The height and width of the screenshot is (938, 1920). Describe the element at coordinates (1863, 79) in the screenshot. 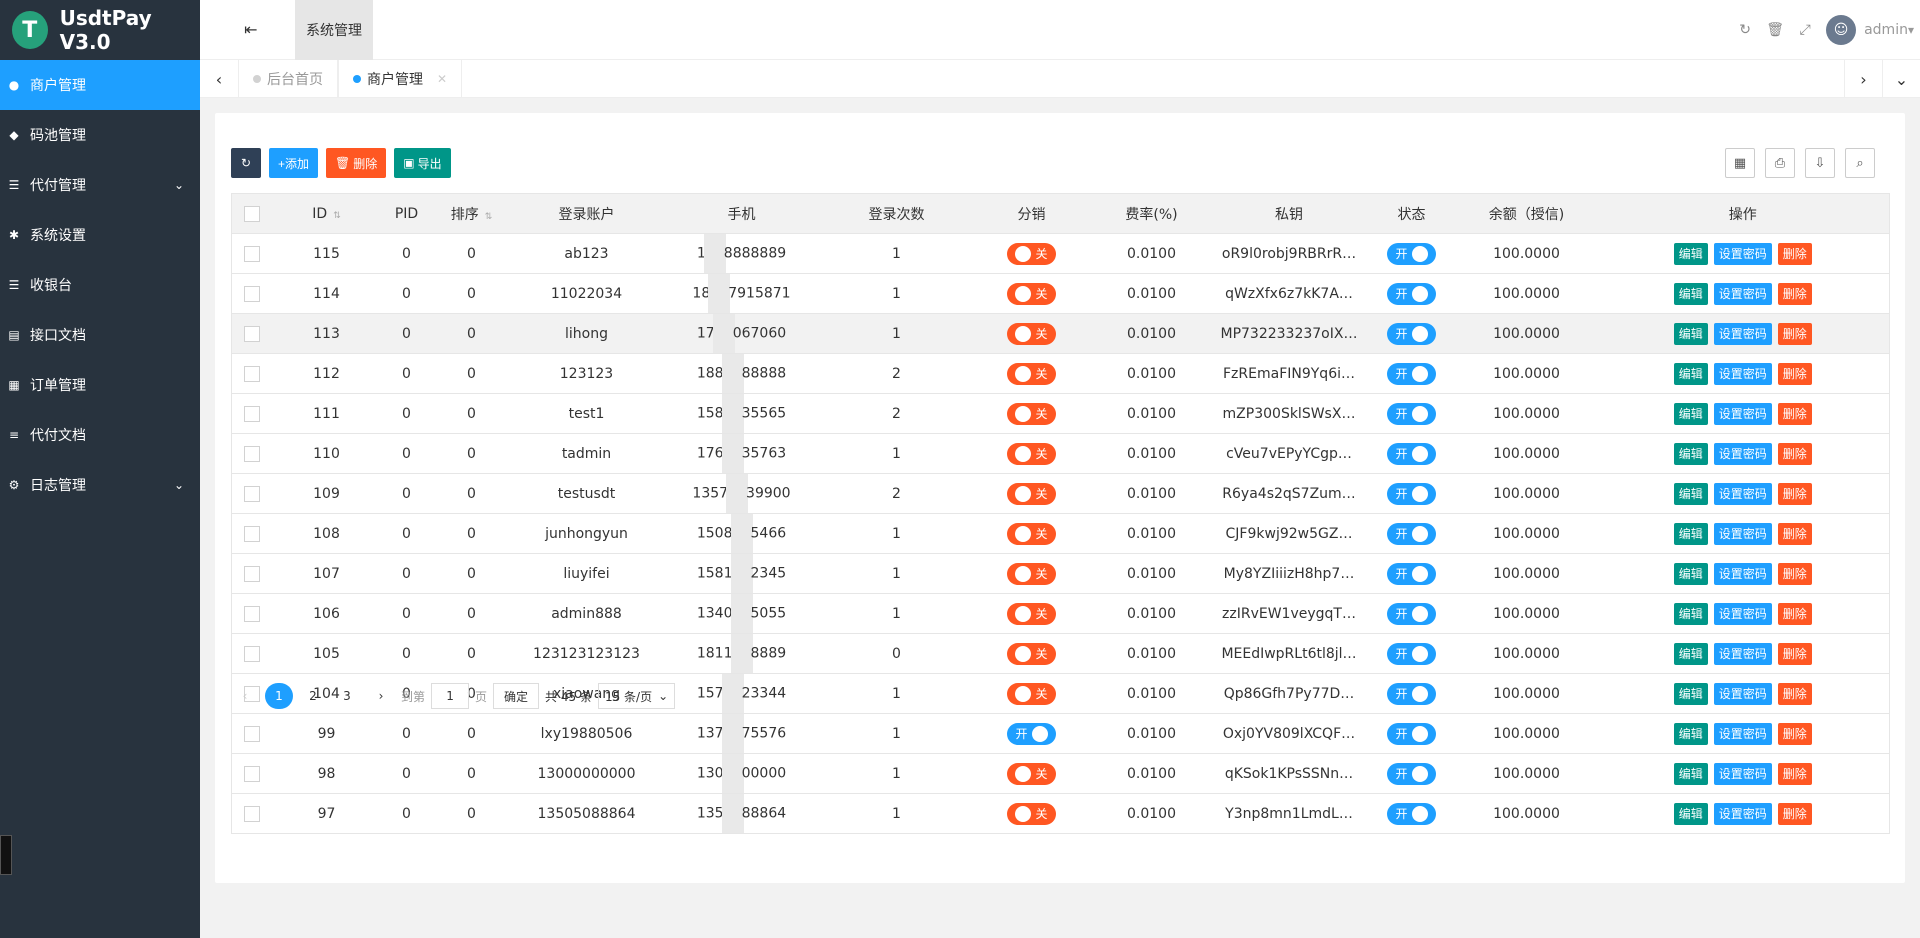

I see `tab-next-icon: ›` at that location.